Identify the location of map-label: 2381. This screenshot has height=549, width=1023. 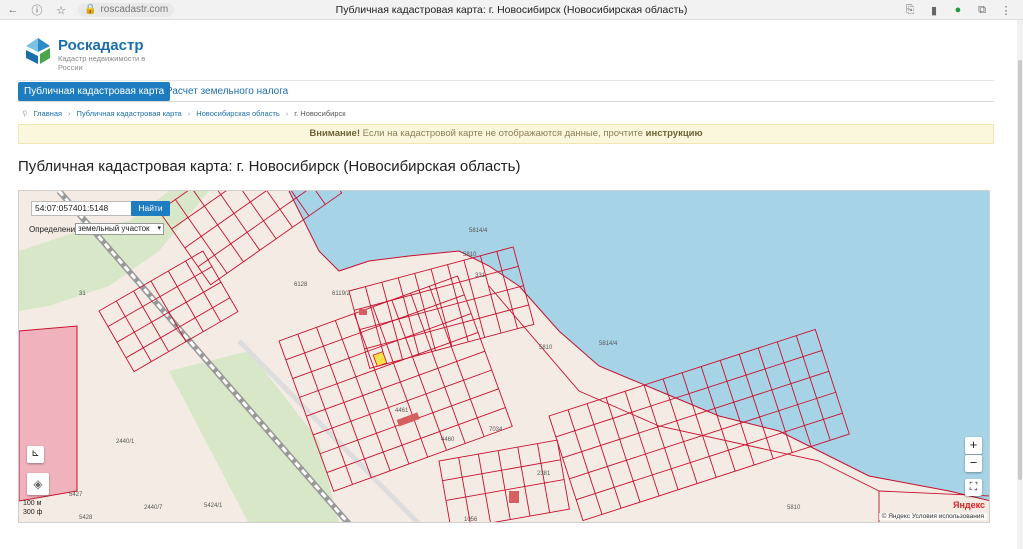
(544, 474).